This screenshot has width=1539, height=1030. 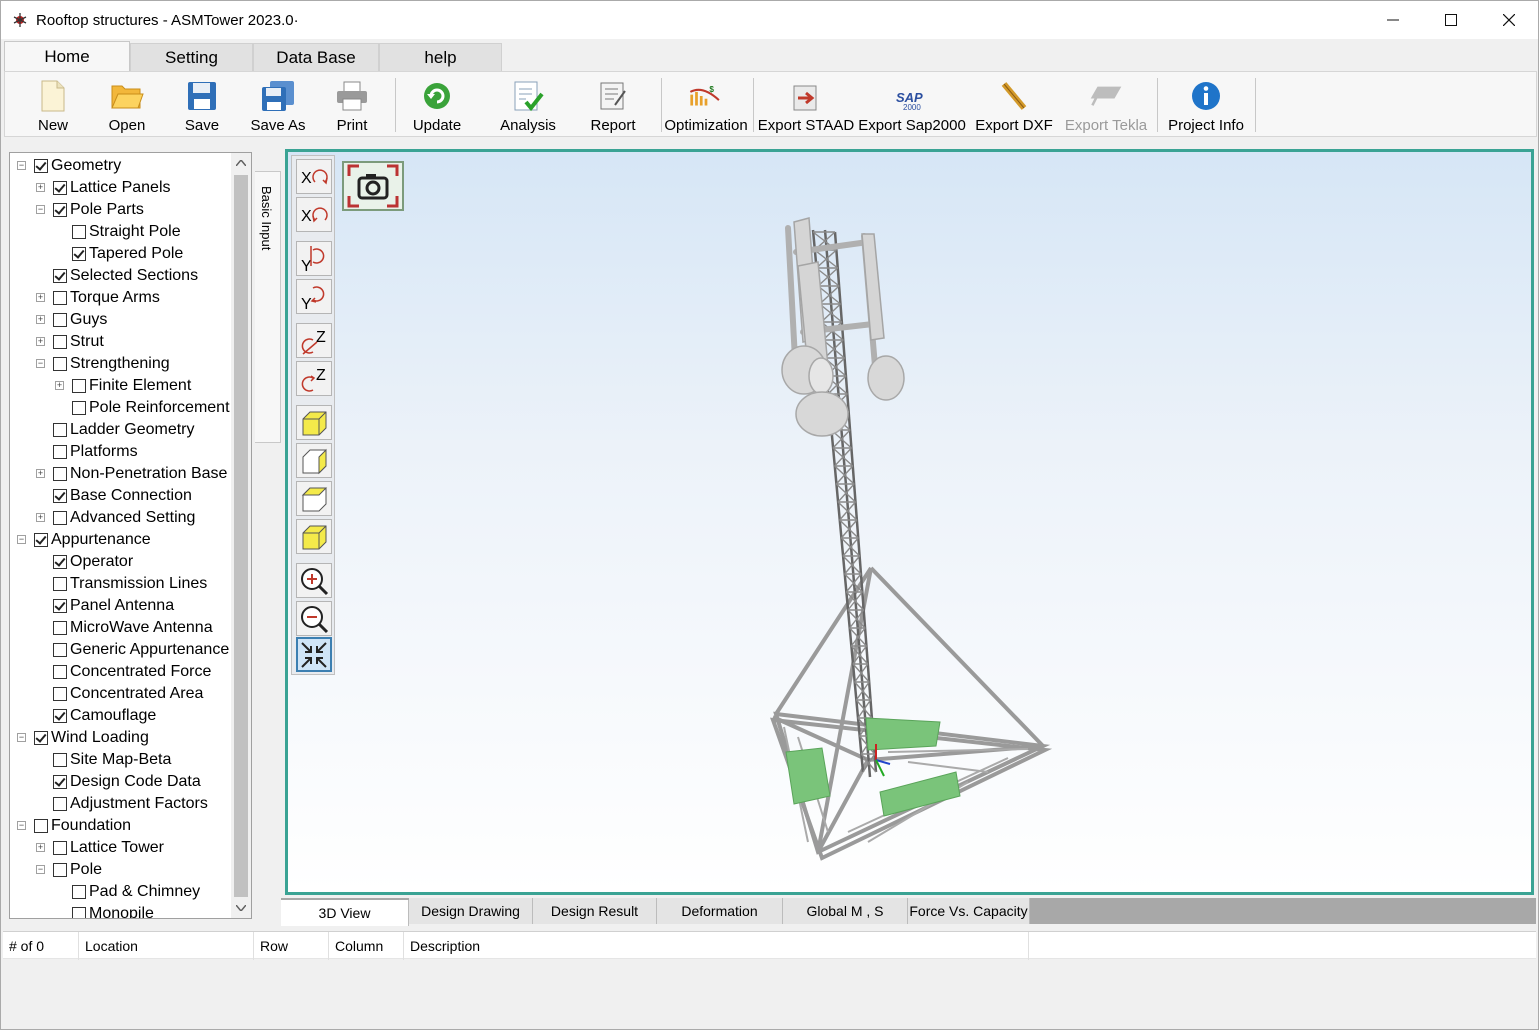 I want to click on grid-header-count: # of 0, so click(x=41, y=946).